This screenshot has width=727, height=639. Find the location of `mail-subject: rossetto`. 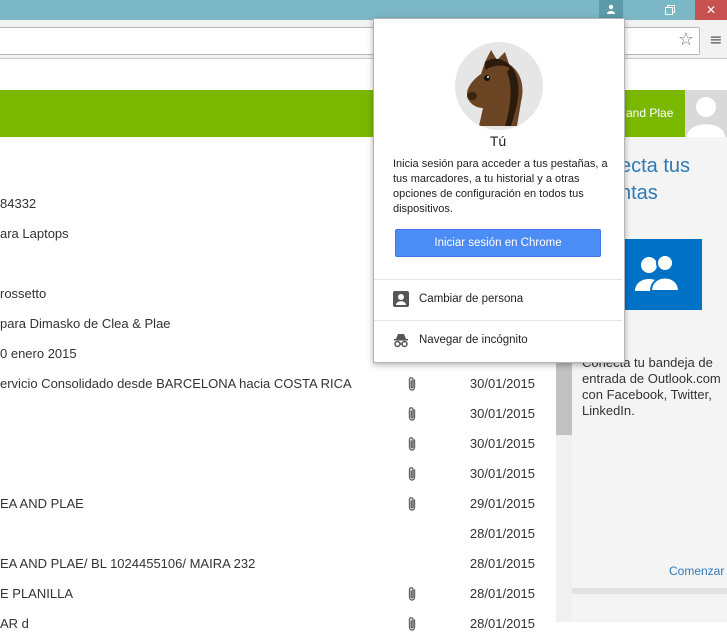

mail-subject: rossetto is located at coordinates (23, 293).